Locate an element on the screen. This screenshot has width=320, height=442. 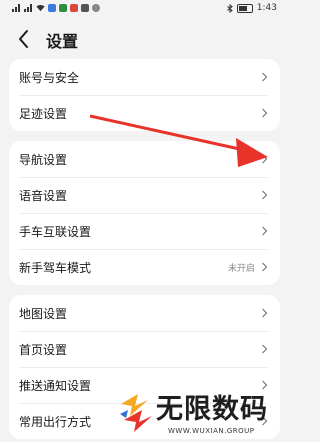
brand-logo-icon is located at coordinates (136, 413).